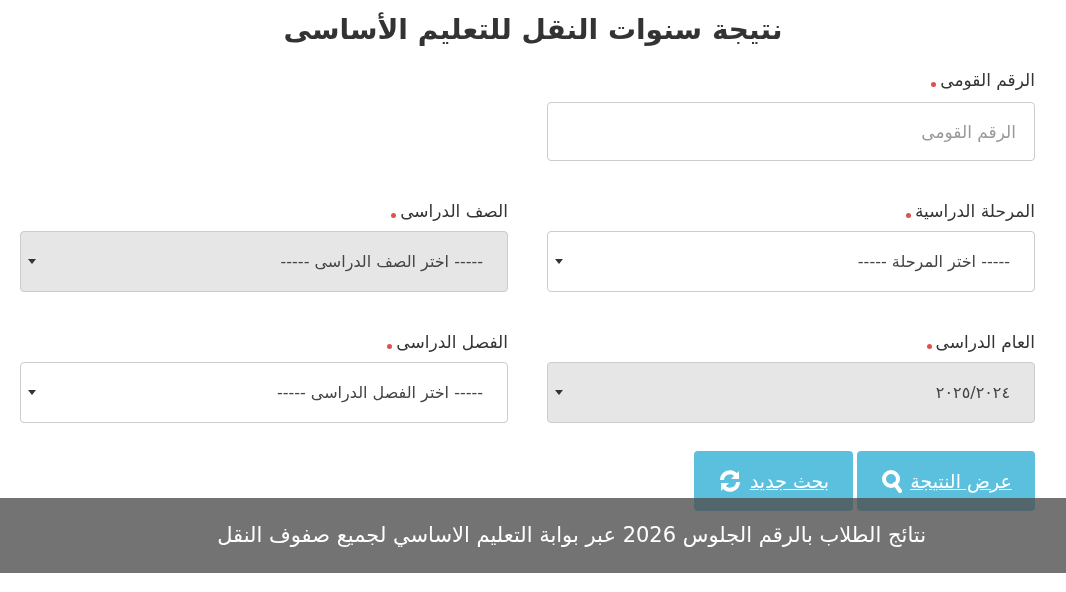 The width and height of the screenshot is (1066, 592). Describe the element at coordinates (533, 29) in the screenshot. I see `page-title: نتيجة سنوات النقل للتعليم الأساسى` at that location.